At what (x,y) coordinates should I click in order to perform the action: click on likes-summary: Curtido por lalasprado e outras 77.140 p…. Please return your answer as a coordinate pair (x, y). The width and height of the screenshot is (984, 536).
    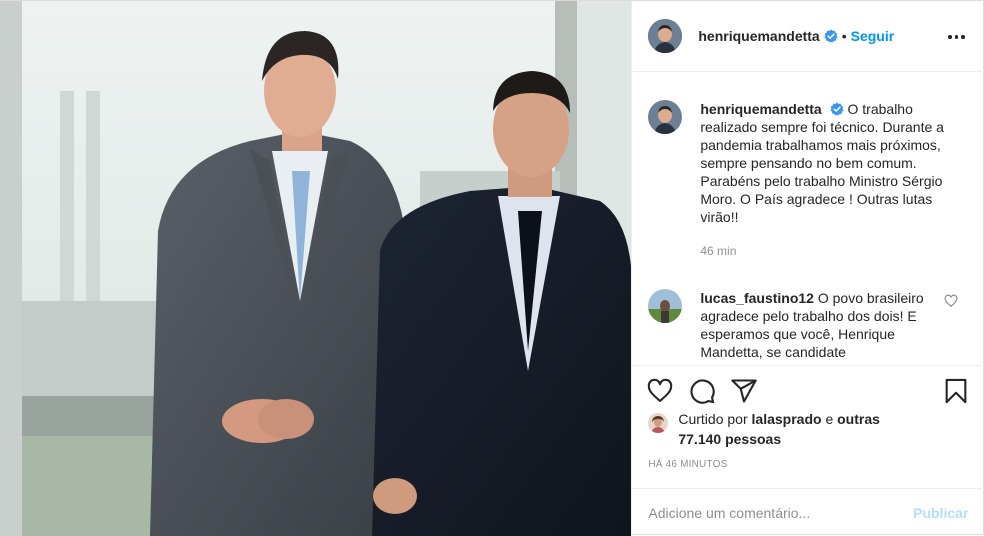
    Looking at the image, I should click on (773, 429).